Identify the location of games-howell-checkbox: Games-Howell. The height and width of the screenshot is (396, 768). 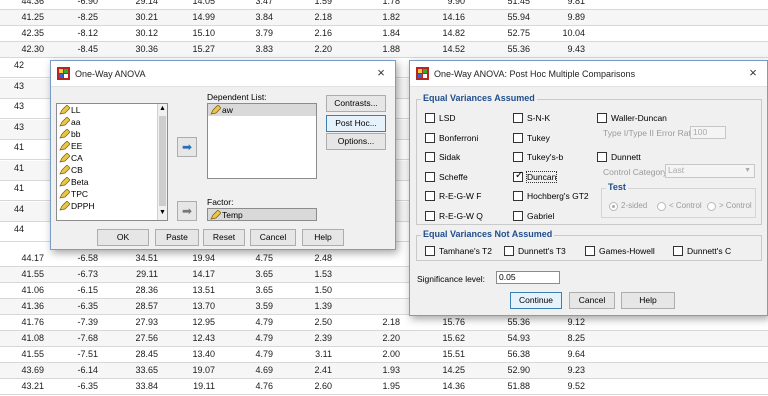
(620, 251).